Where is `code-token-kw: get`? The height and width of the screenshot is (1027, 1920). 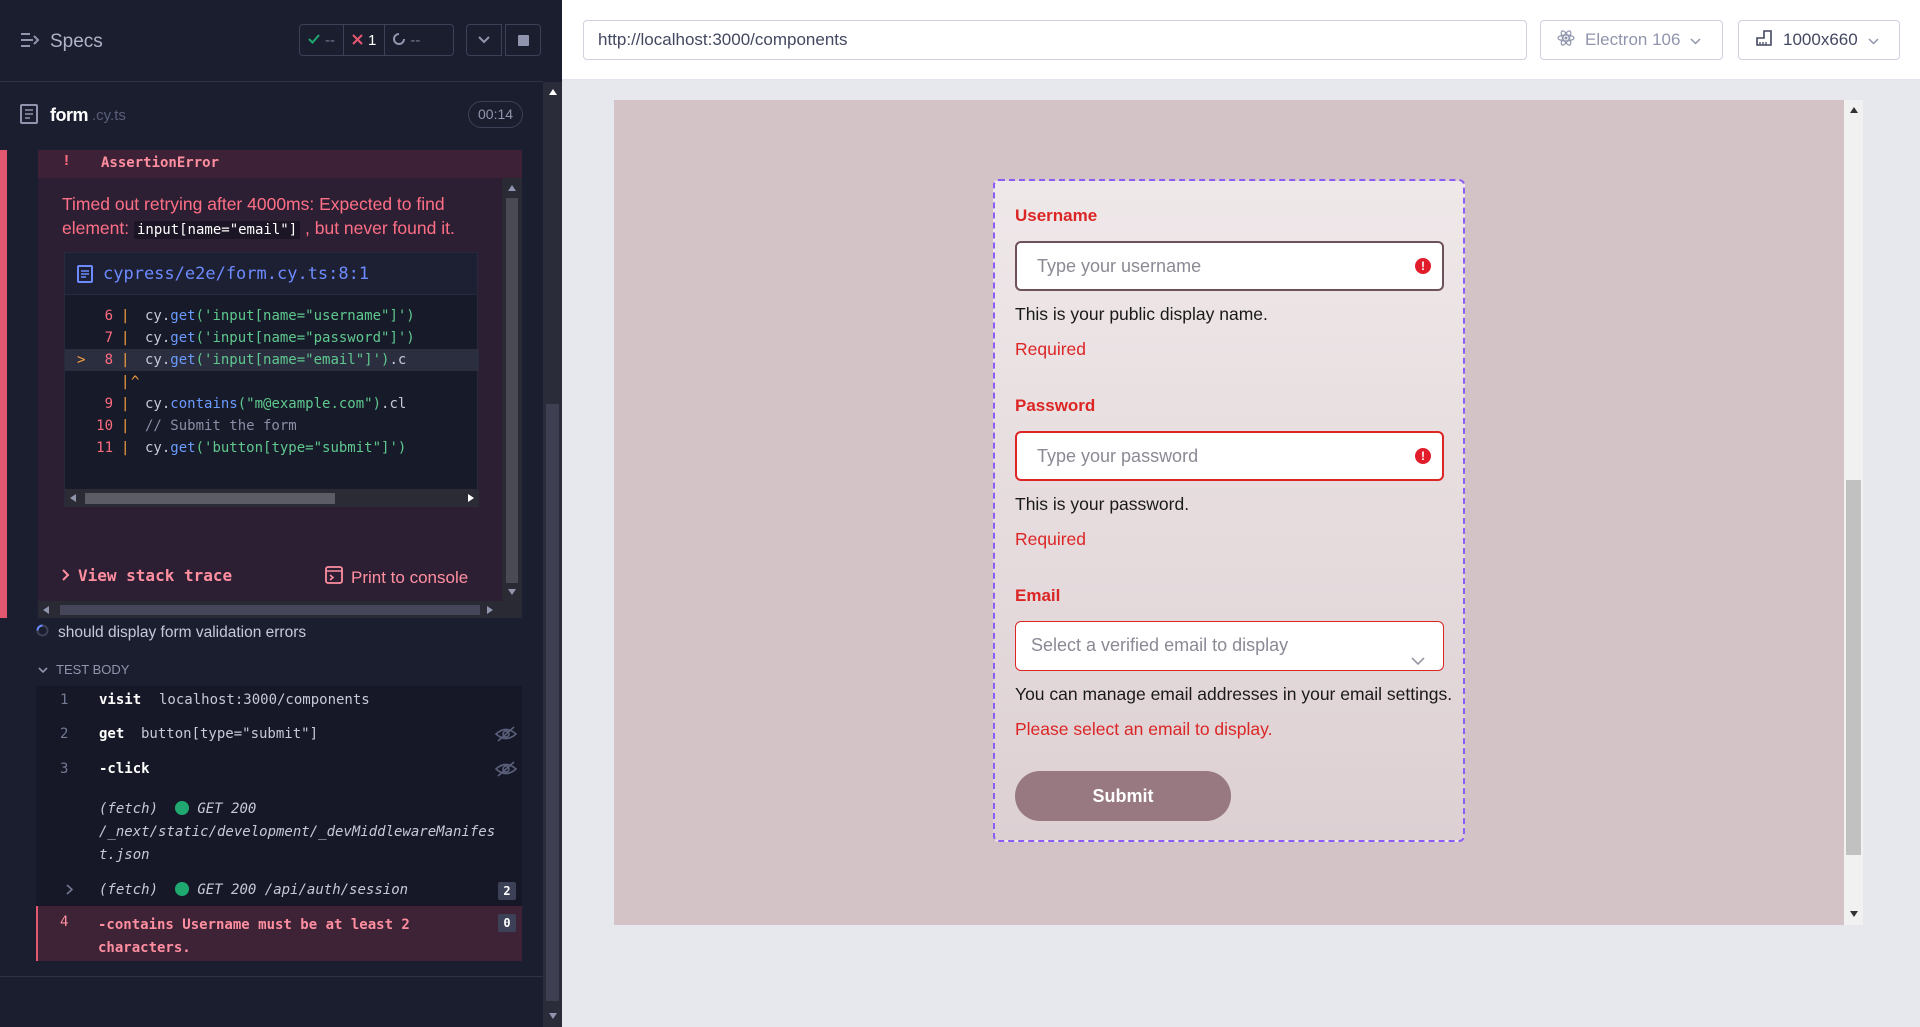 code-token-kw: get is located at coordinates (183, 360).